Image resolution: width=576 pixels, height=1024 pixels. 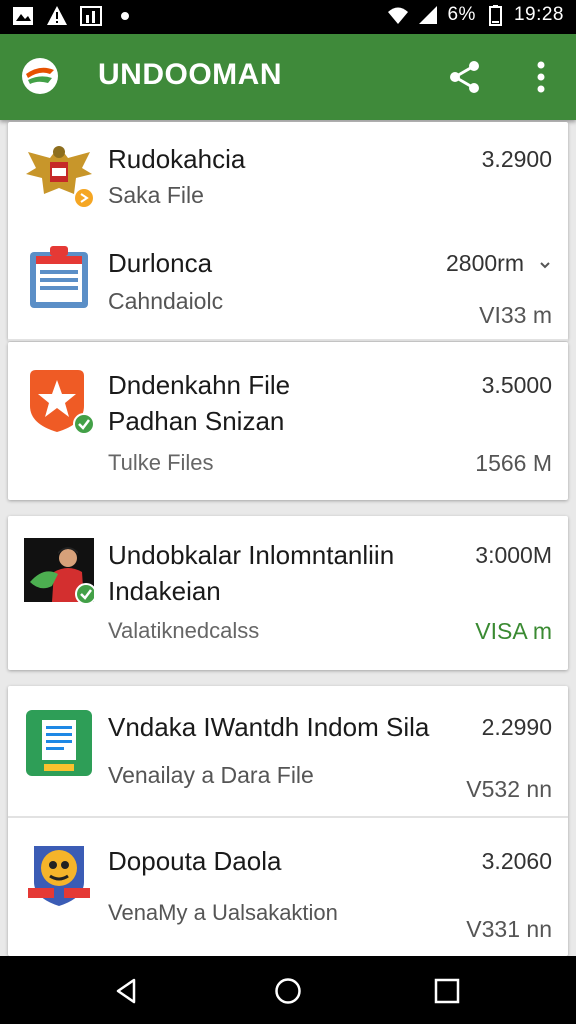 What do you see at coordinates (516, 385) in the screenshot?
I see `item-value: 3.5000` at bounding box center [516, 385].